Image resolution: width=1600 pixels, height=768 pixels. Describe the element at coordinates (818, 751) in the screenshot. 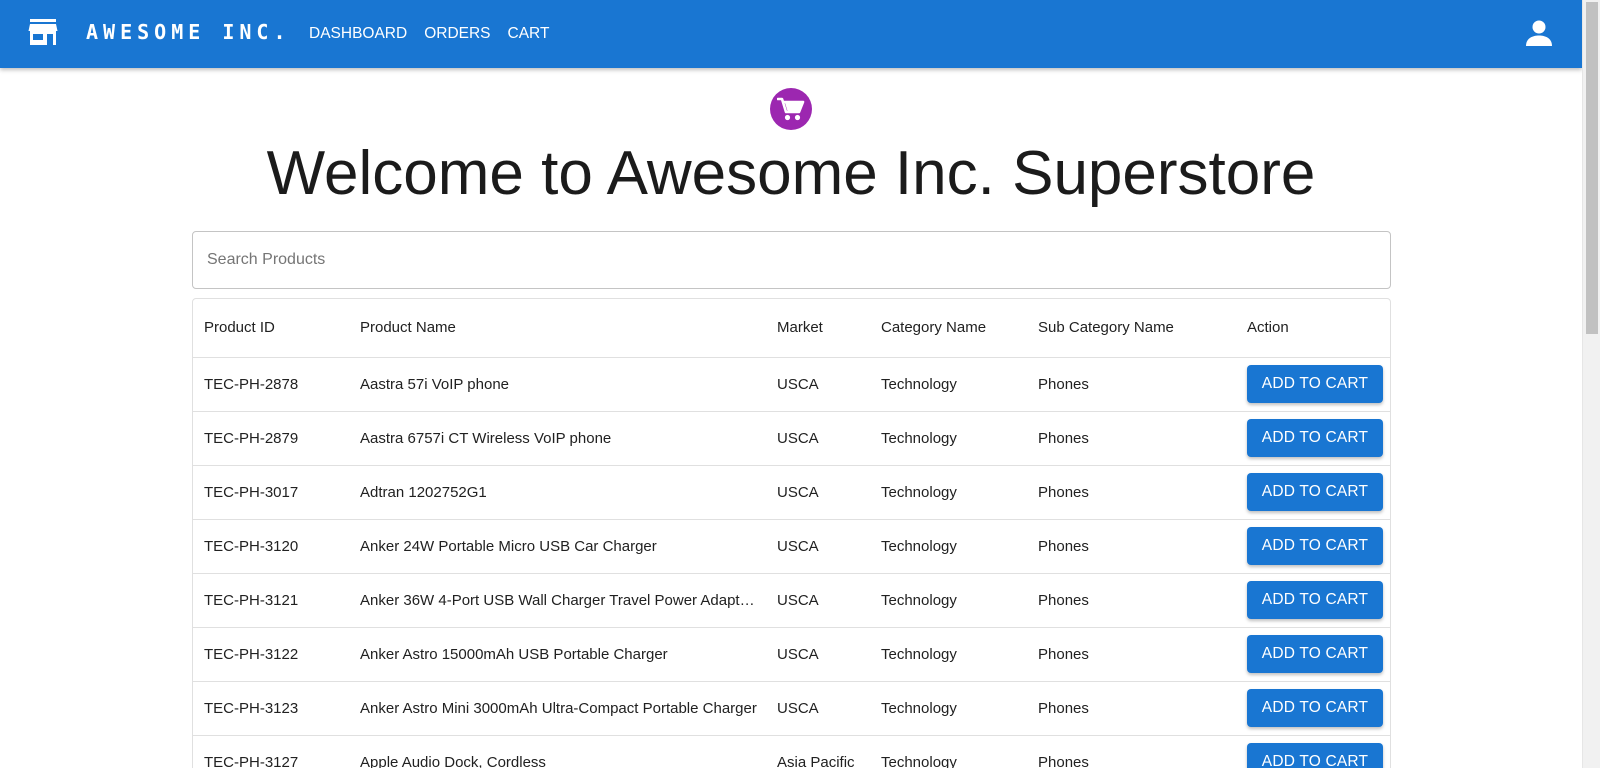

I see `market-cell: Asia Pacific` at that location.